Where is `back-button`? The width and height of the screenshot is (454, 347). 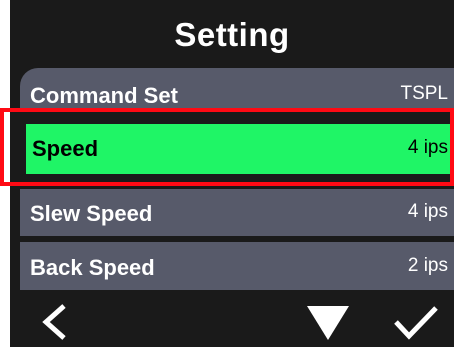 back-button is located at coordinates (56, 322).